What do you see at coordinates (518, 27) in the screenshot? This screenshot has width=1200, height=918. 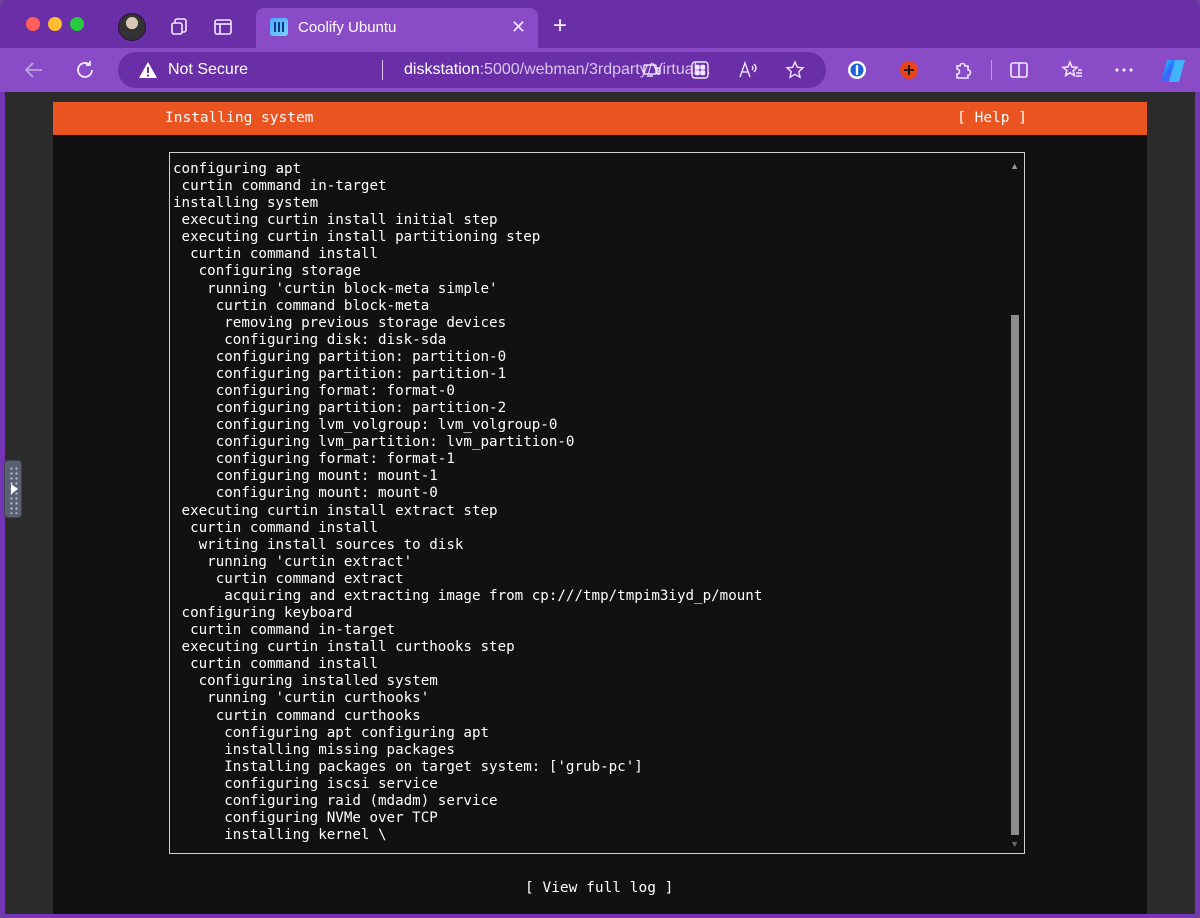 I see `tab-close-icon: ✕` at bounding box center [518, 27].